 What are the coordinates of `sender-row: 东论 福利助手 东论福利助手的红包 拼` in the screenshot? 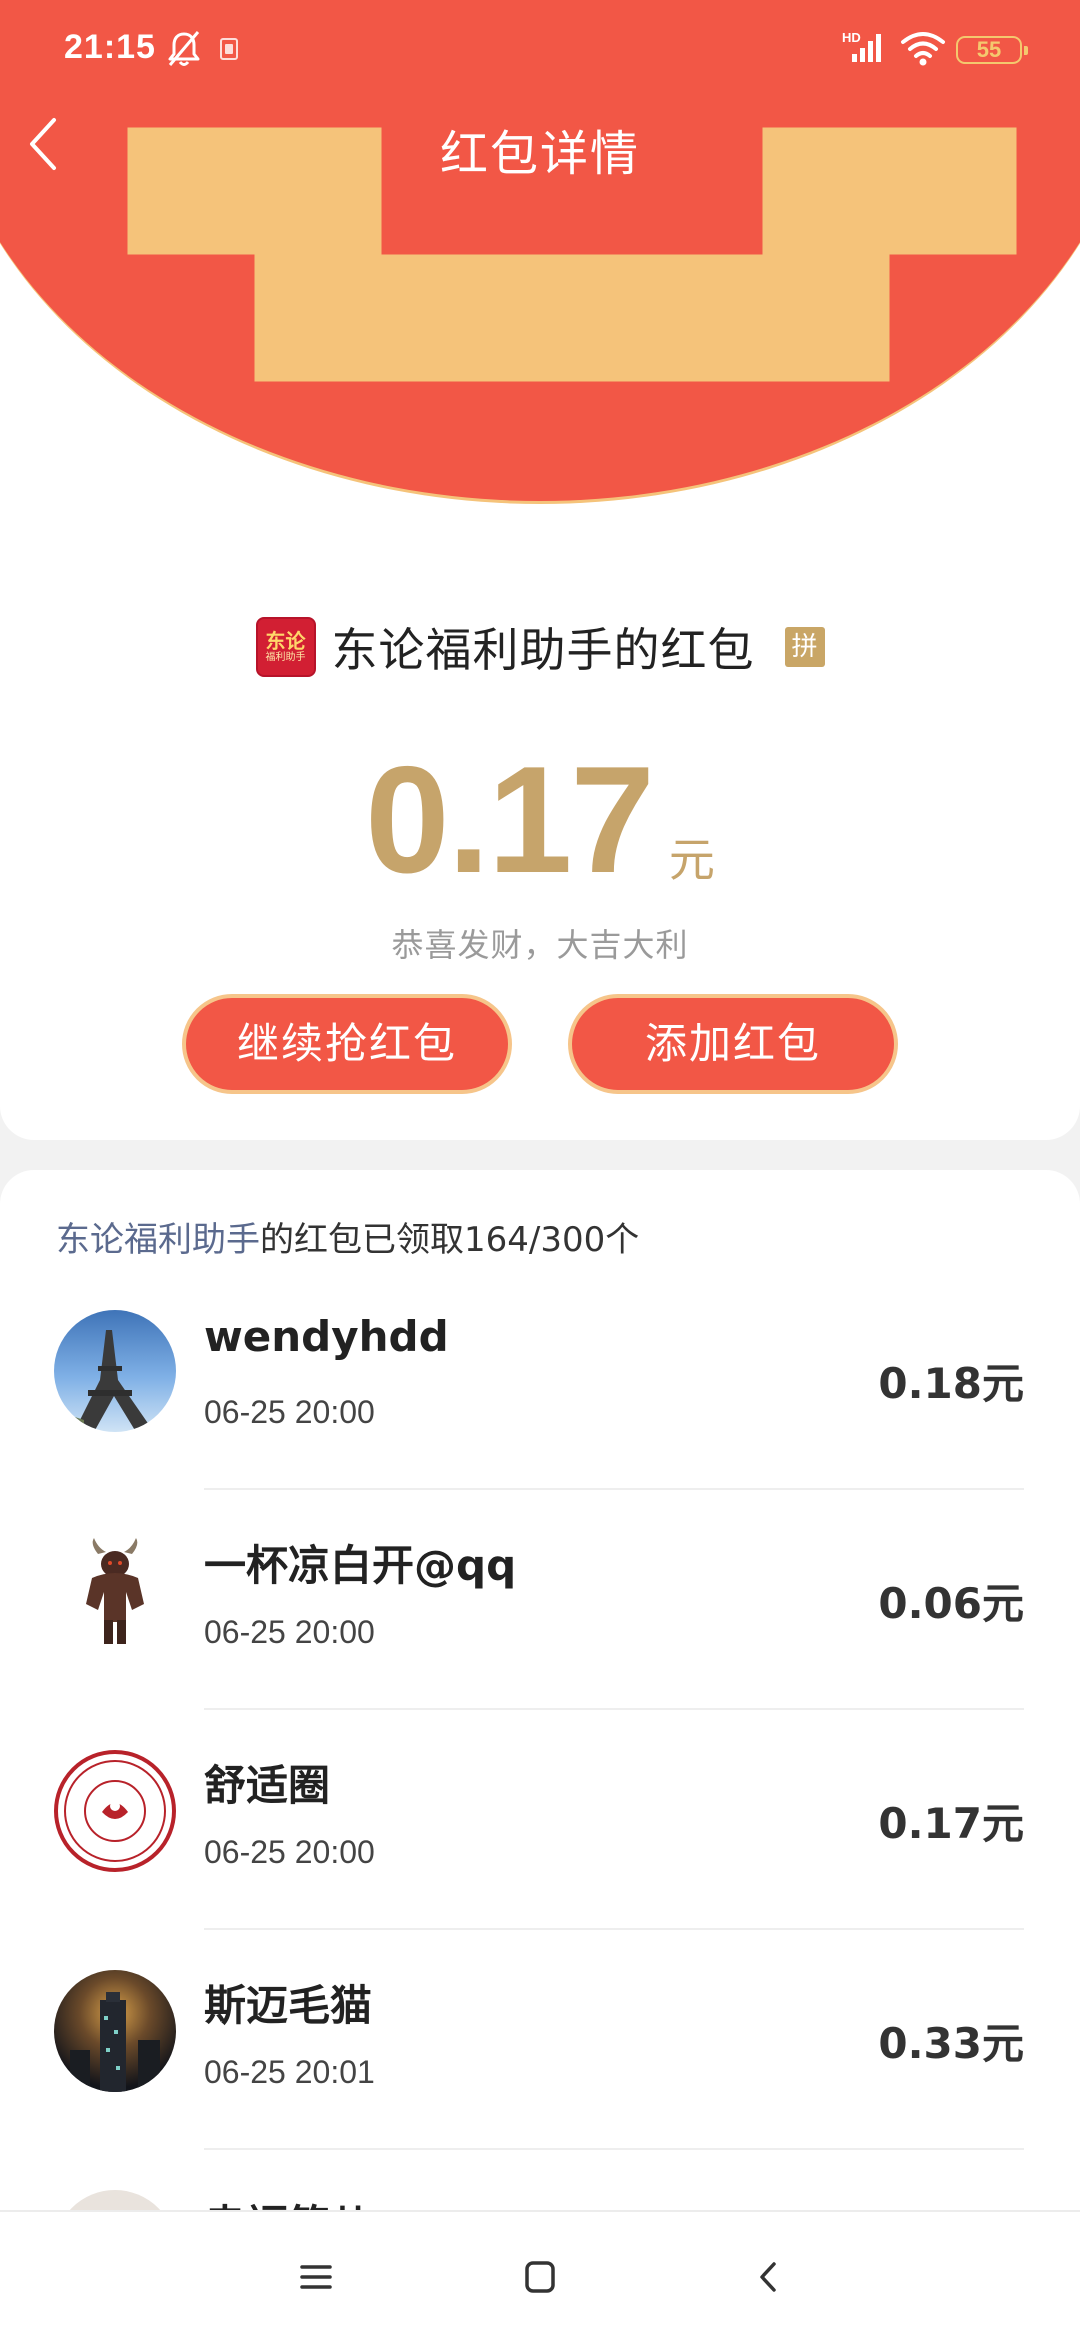 It's located at (540, 647).